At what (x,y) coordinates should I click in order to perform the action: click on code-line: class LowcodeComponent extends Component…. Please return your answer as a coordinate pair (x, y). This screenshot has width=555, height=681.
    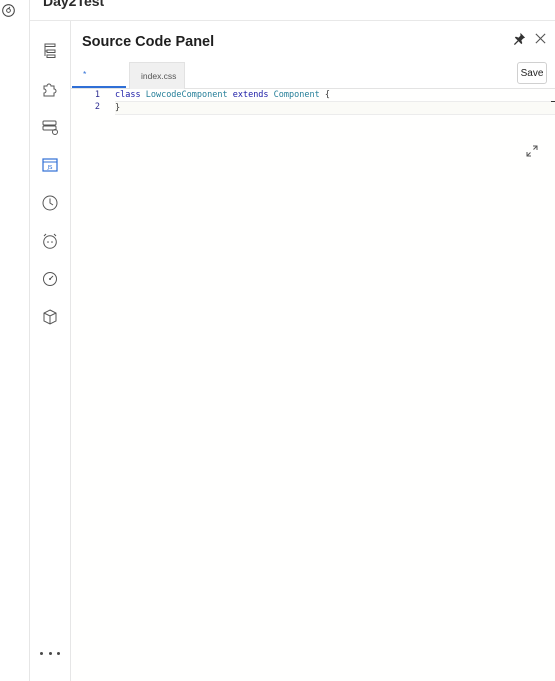
    Looking at the image, I should click on (335, 95).